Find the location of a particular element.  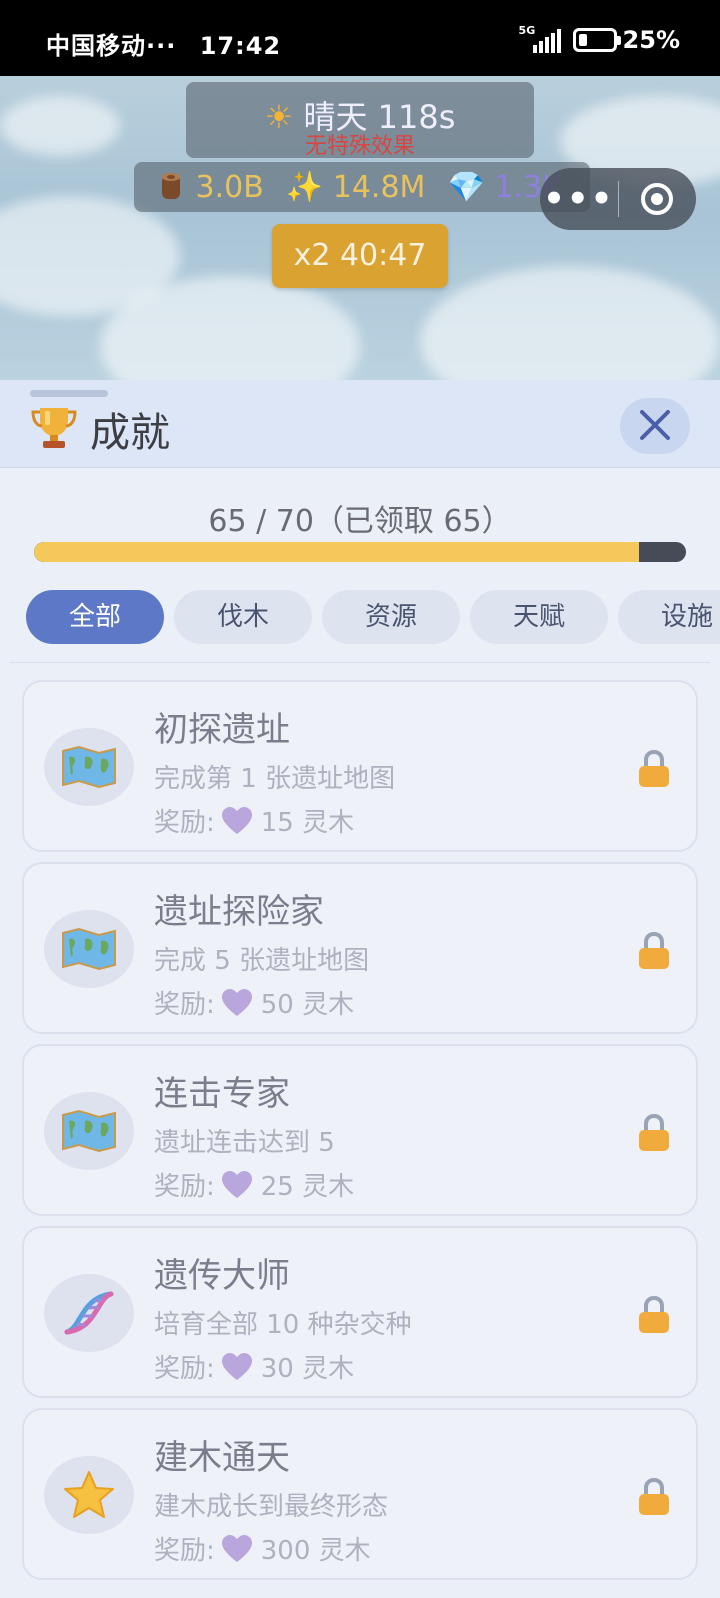

achievement-desc: 培育全部 10 种杂交种 is located at coordinates (283, 1325).